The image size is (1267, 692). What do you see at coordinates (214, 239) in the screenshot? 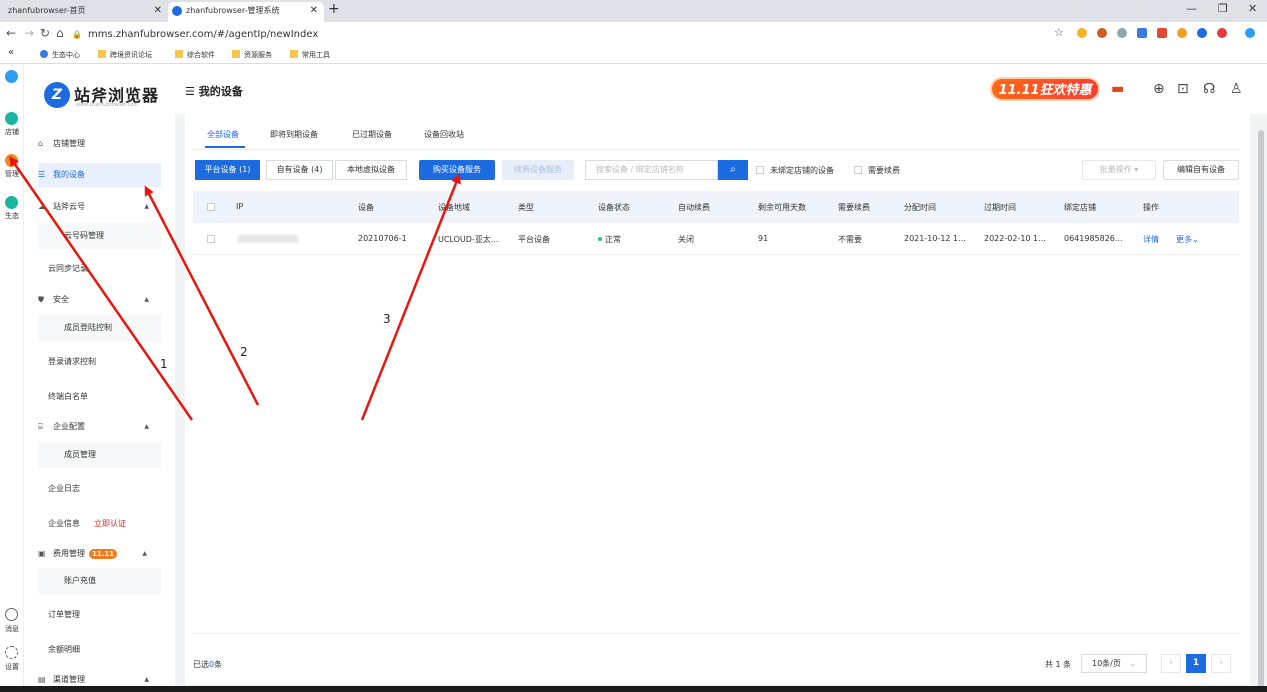
I see `row-checkbox` at bounding box center [214, 239].